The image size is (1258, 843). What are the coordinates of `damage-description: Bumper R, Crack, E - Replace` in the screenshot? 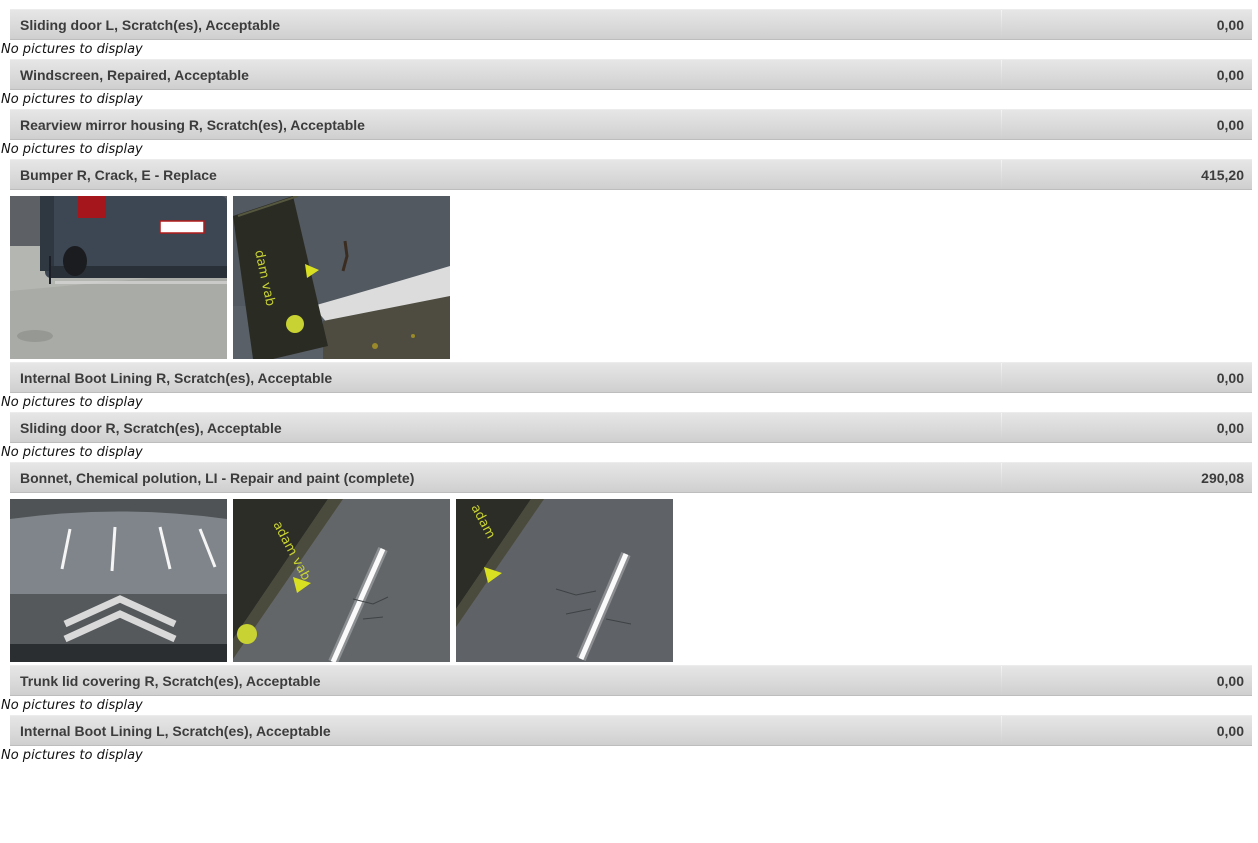 It's located at (118, 174).